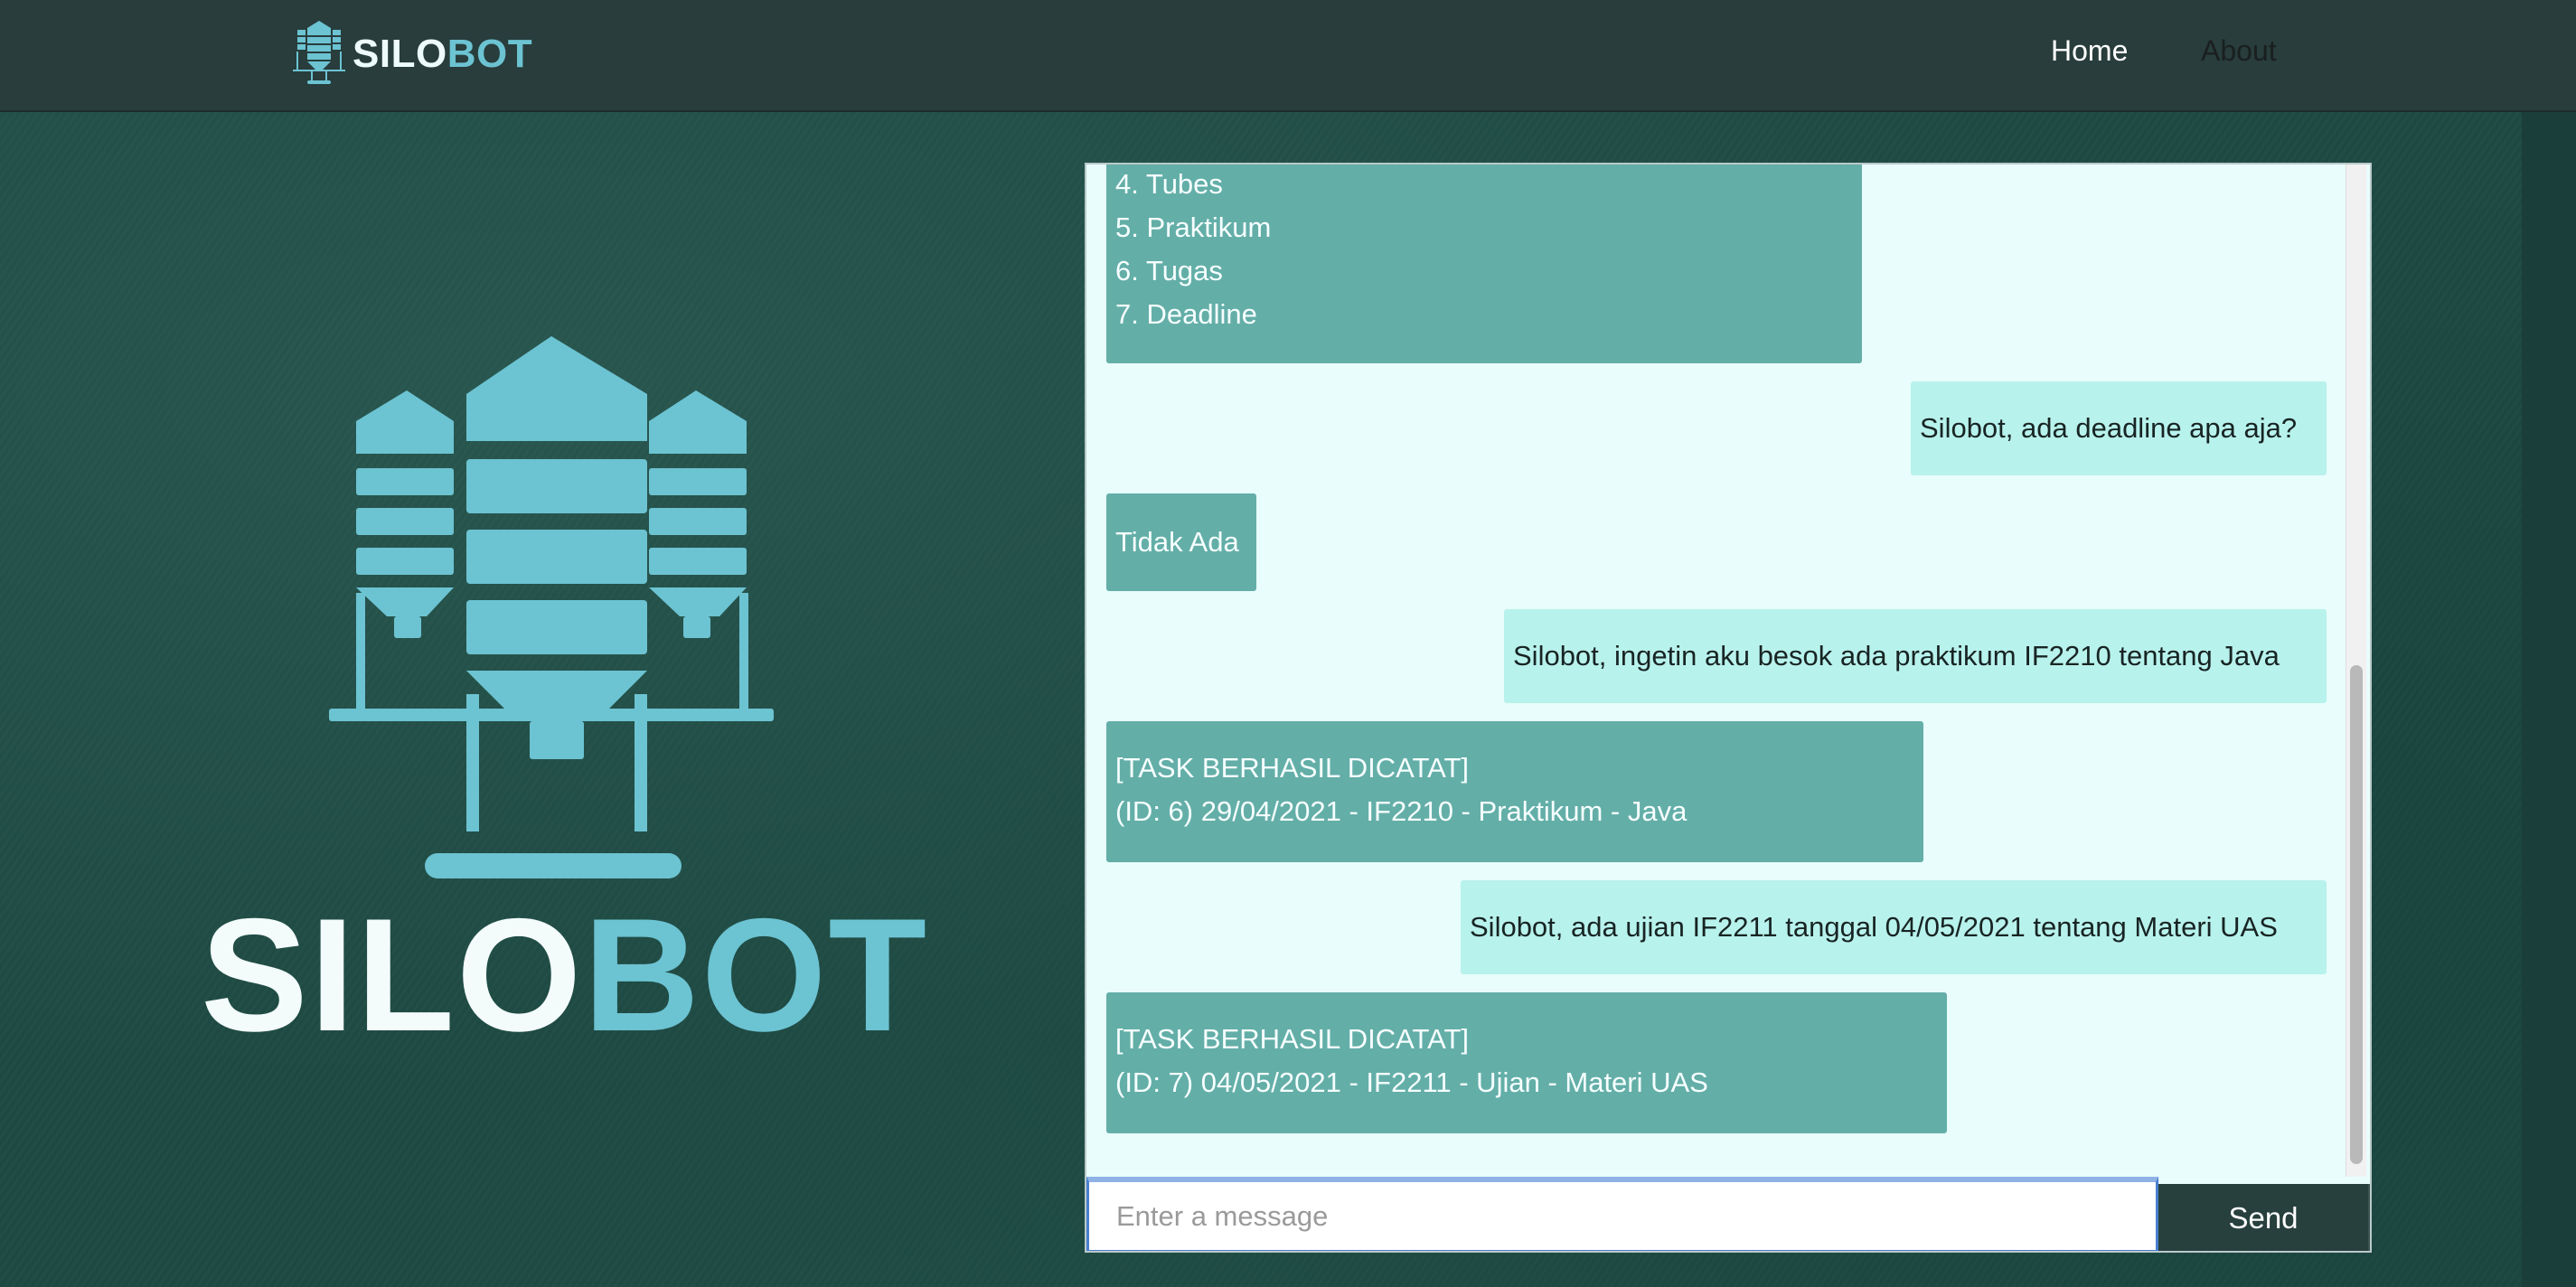 Image resolution: width=2576 pixels, height=1287 pixels. I want to click on brand-logo: SILOBOT, so click(412, 54).